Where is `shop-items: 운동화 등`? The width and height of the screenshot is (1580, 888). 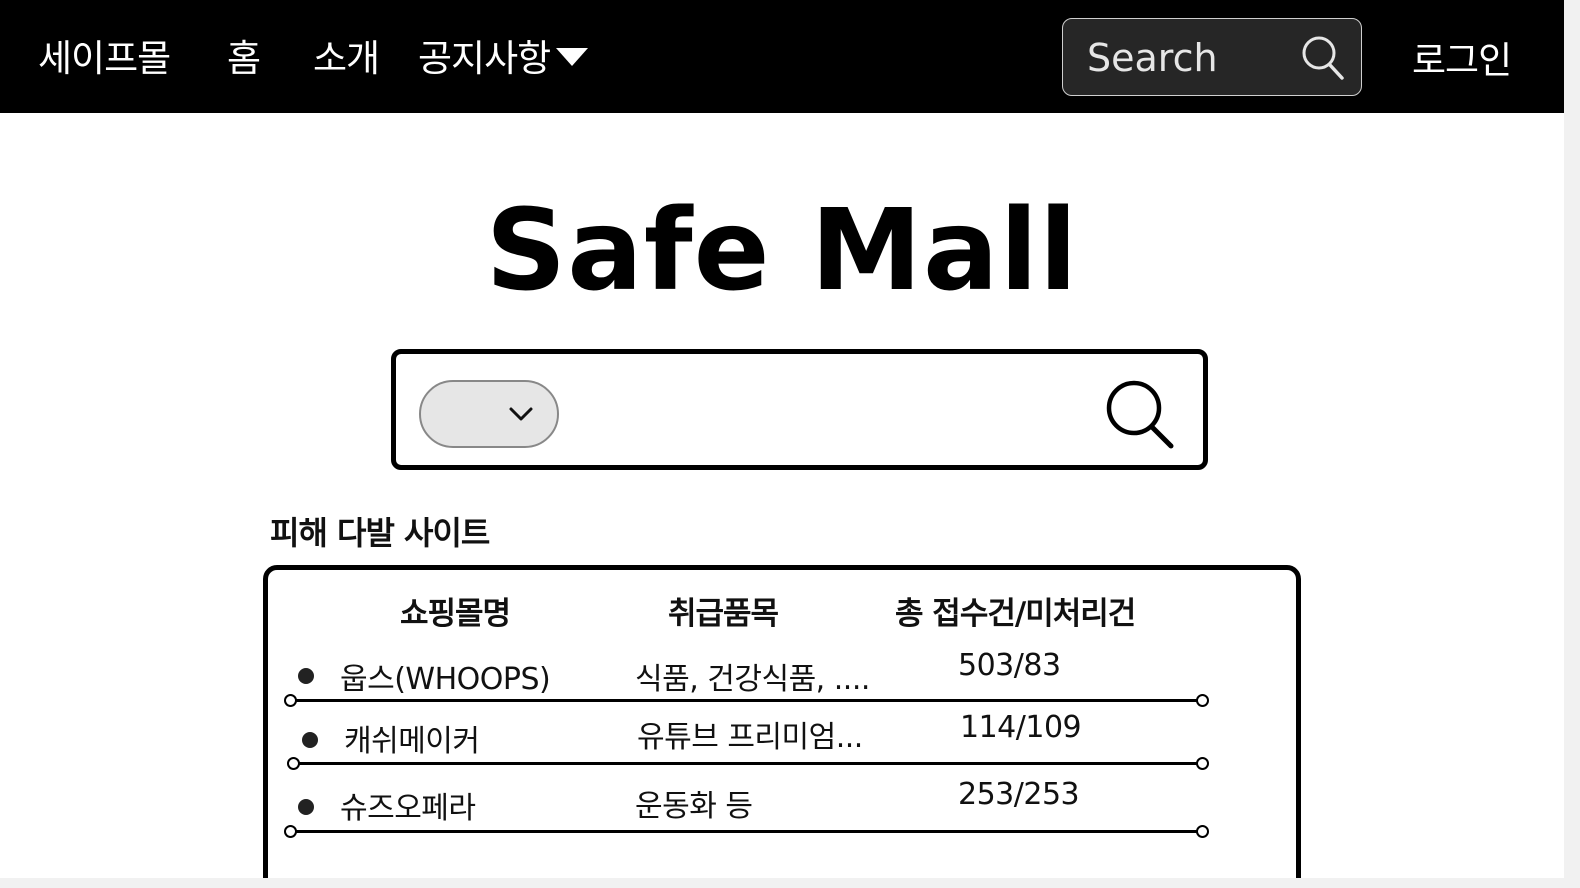 shop-items: 운동화 등 is located at coordinates (694, 806).